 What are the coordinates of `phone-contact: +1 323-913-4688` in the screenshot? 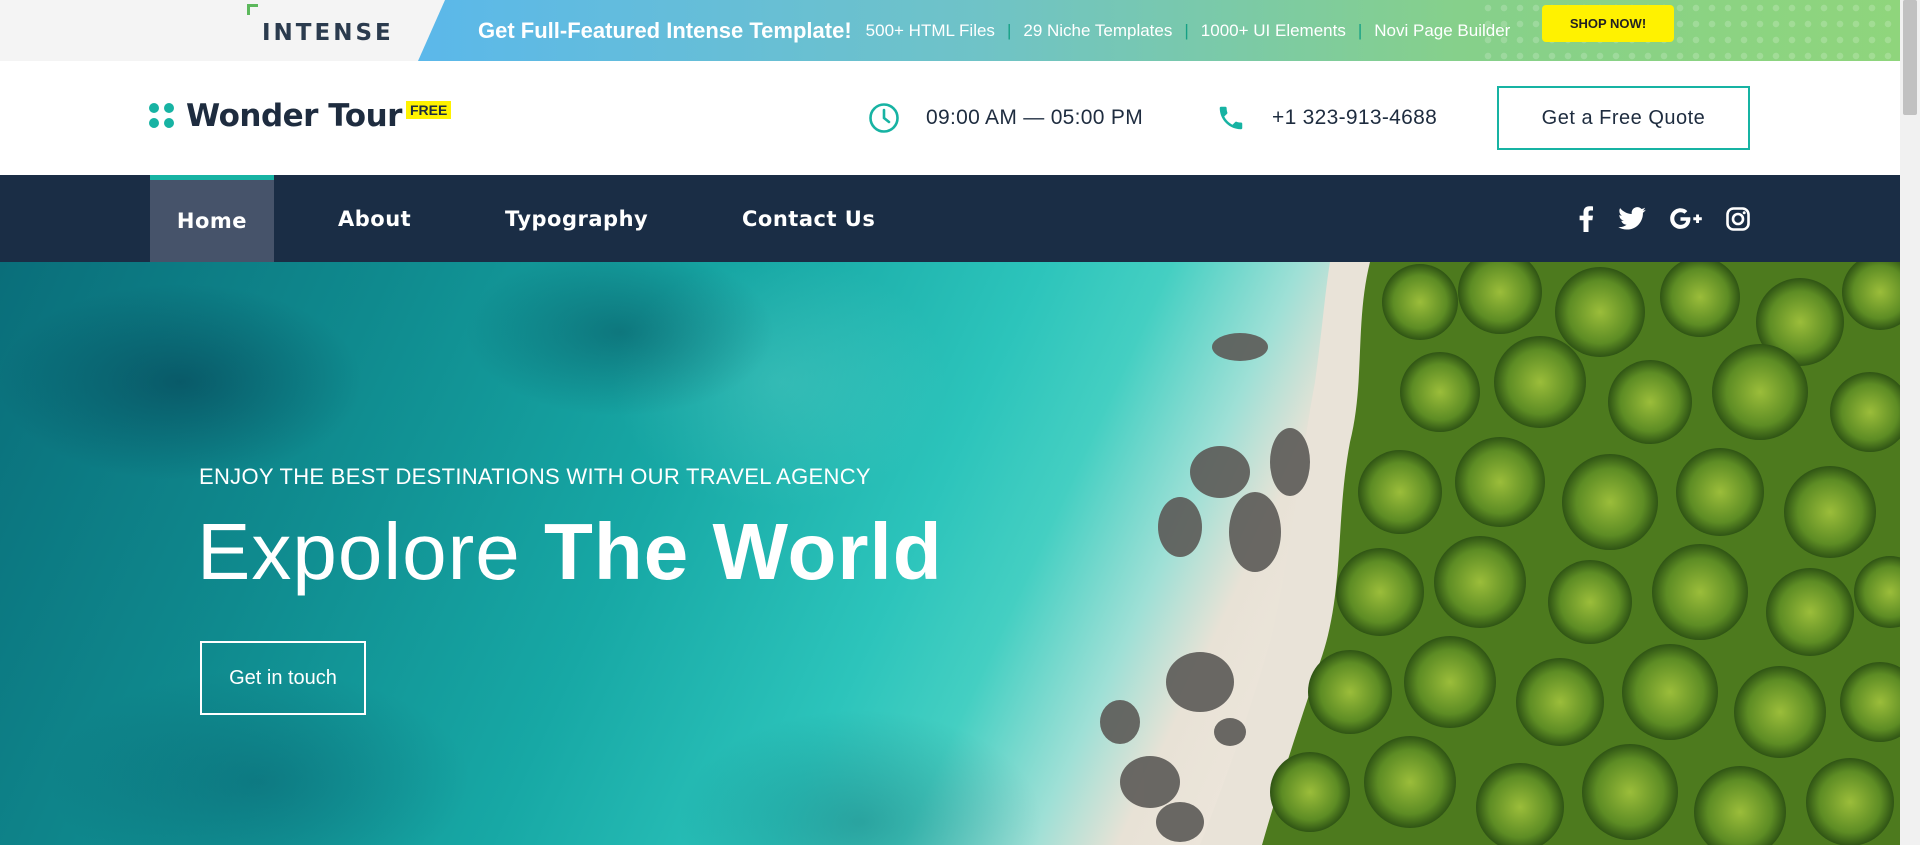 It's located at (1326, 118).